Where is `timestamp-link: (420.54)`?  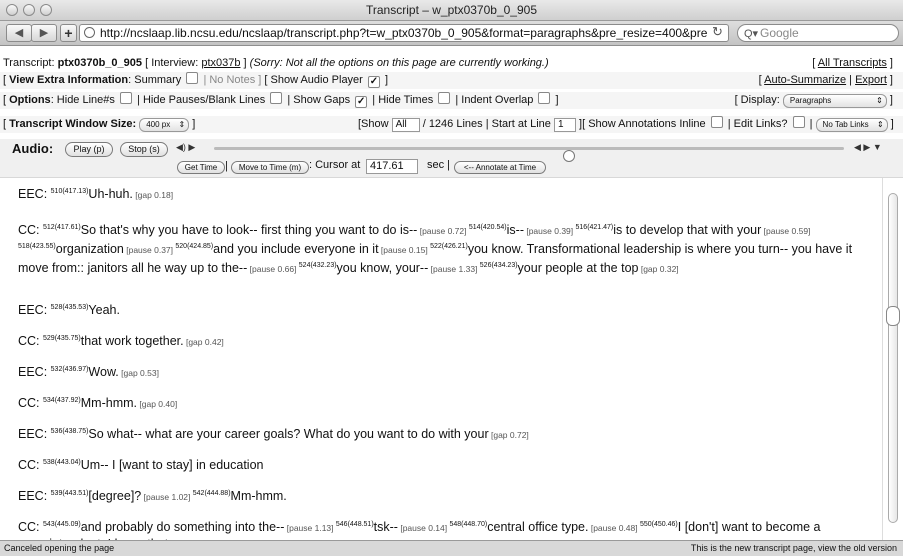 timestamp-link: (420.54) is located at coordinates (494, 227).